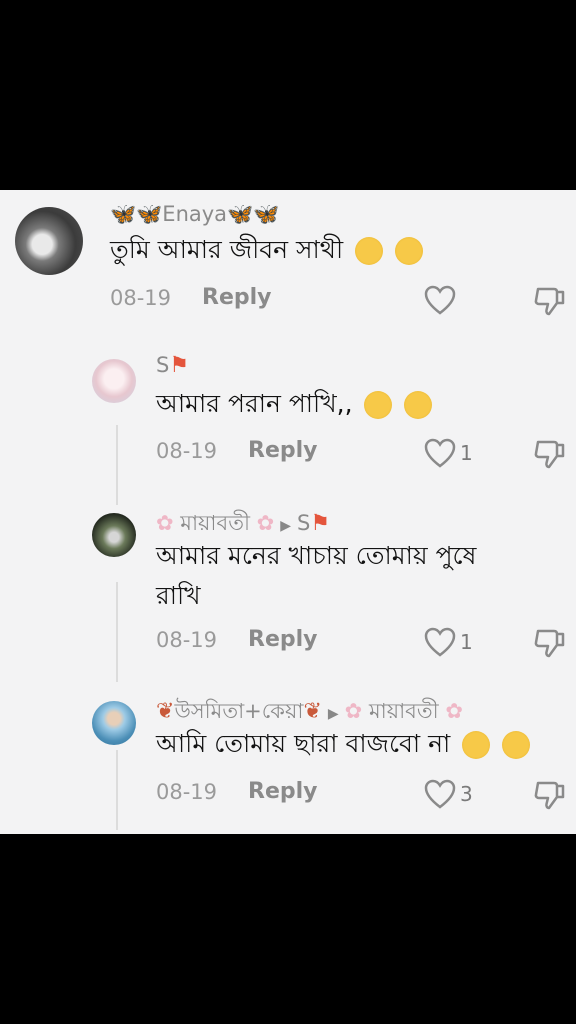  What do you see at coordinates (304, 523) in the screenshot?
I see `reply-to-name: S` at bounding box center [304, 523].